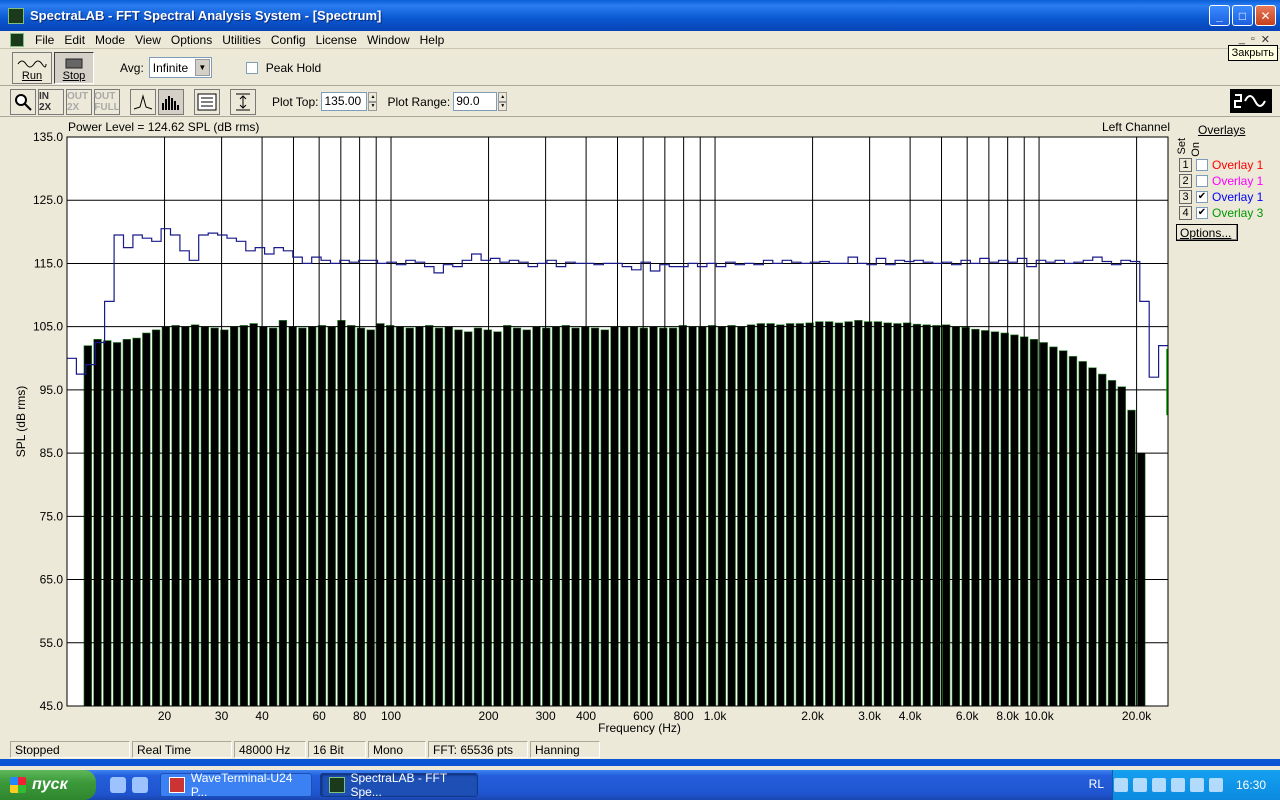  I want to click on menu-options: Options, so click(191, 40).